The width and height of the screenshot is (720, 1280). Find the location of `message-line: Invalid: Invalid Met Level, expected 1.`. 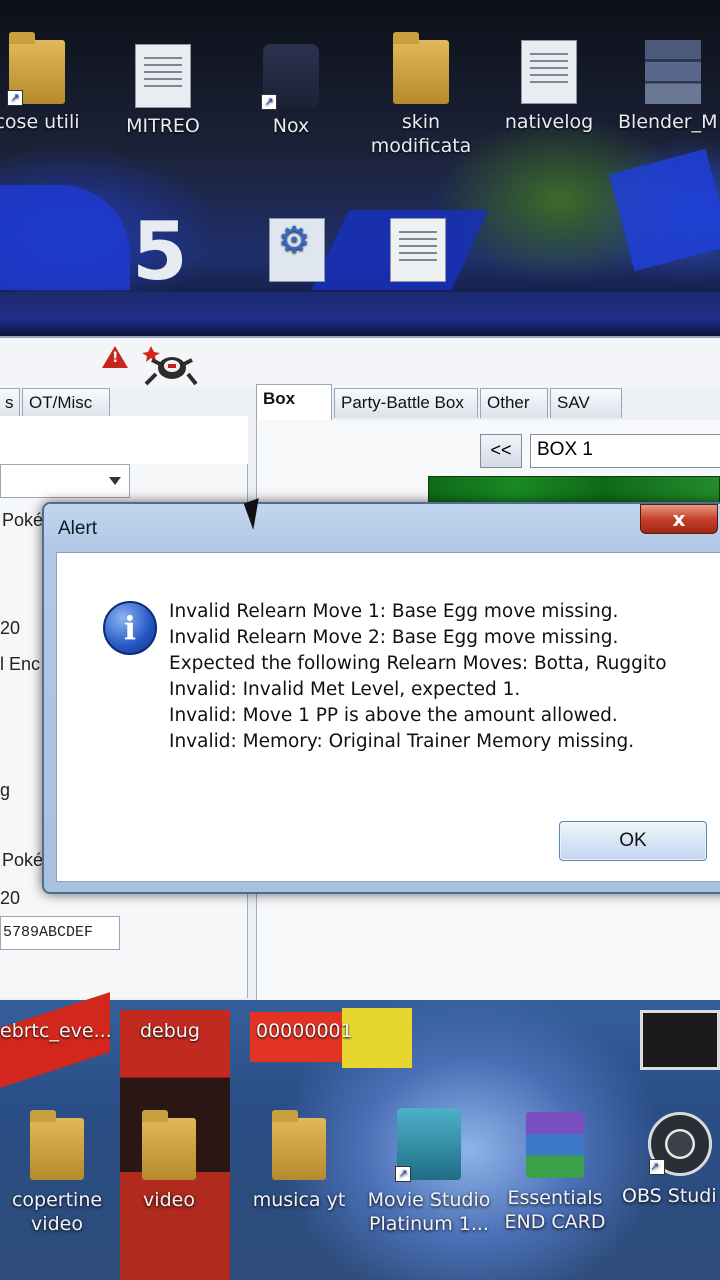

message-line: Invalid: Invalid Met Level, expected 1. is located at coordinates (345, 689).